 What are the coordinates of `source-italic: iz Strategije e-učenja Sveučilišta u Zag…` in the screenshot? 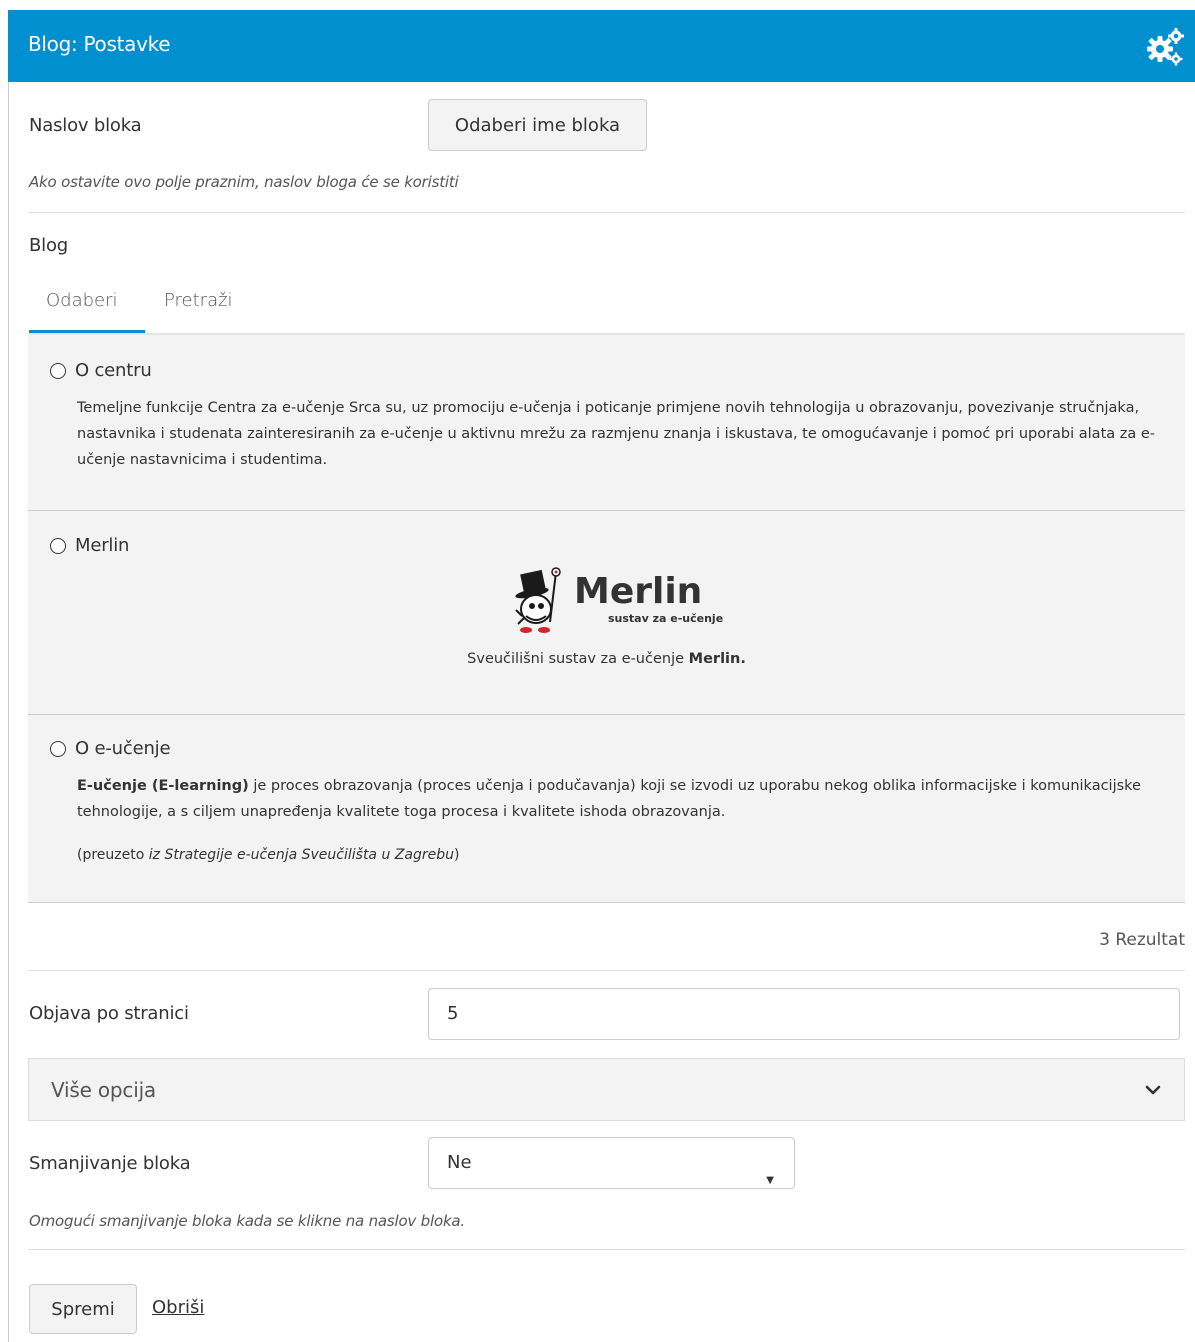 It's located at (301, 855).